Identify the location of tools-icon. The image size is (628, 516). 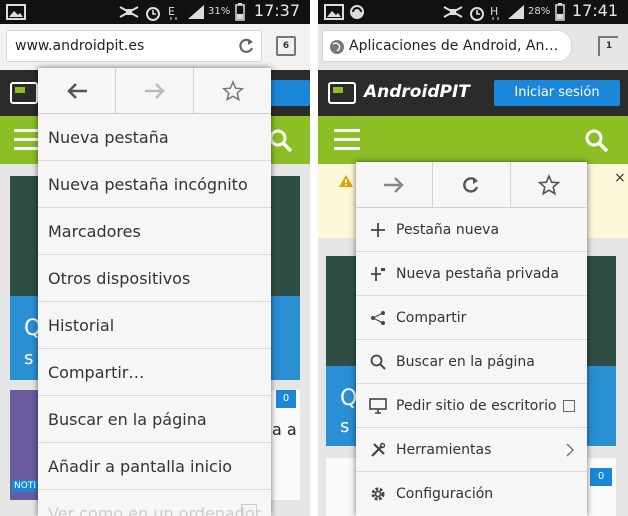
(378, 450).